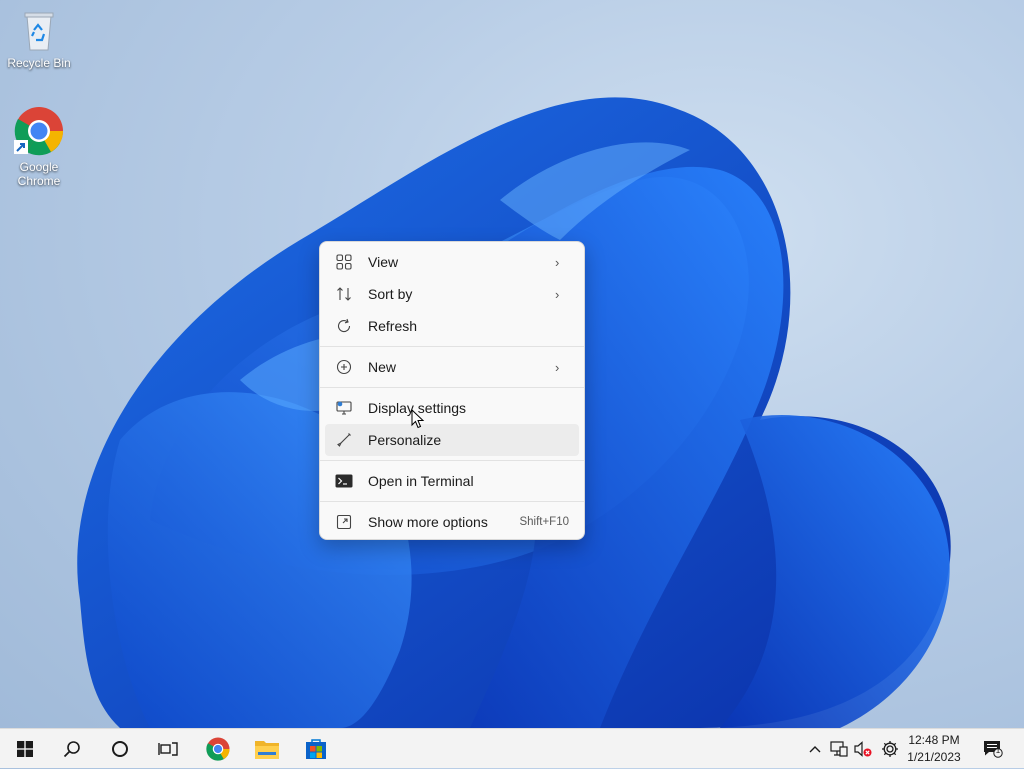 This screenshot has width=1024, height=769. I want to click on taskbar-app-store, so click(316, 749).